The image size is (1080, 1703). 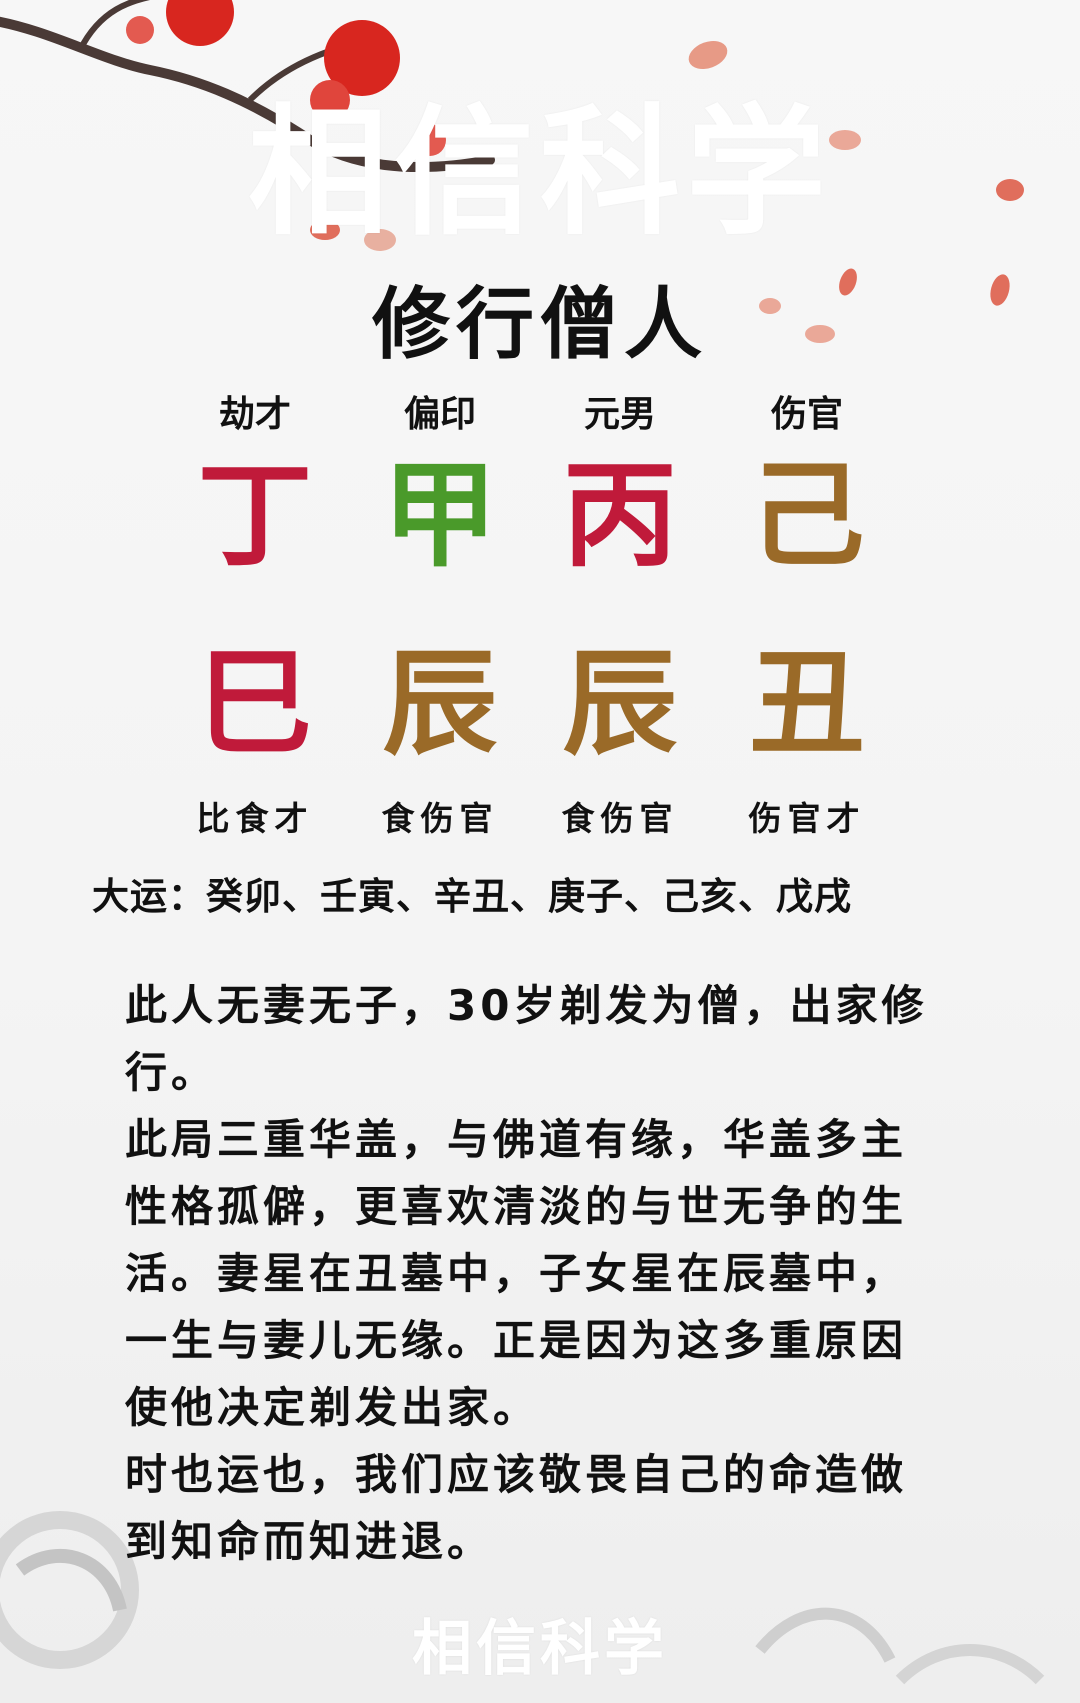 I want to click on luck-pillars-line: 大运：癸卯、壬寅、辛丑、庚子、己亥、戊戌, so click(x=472, y=896).